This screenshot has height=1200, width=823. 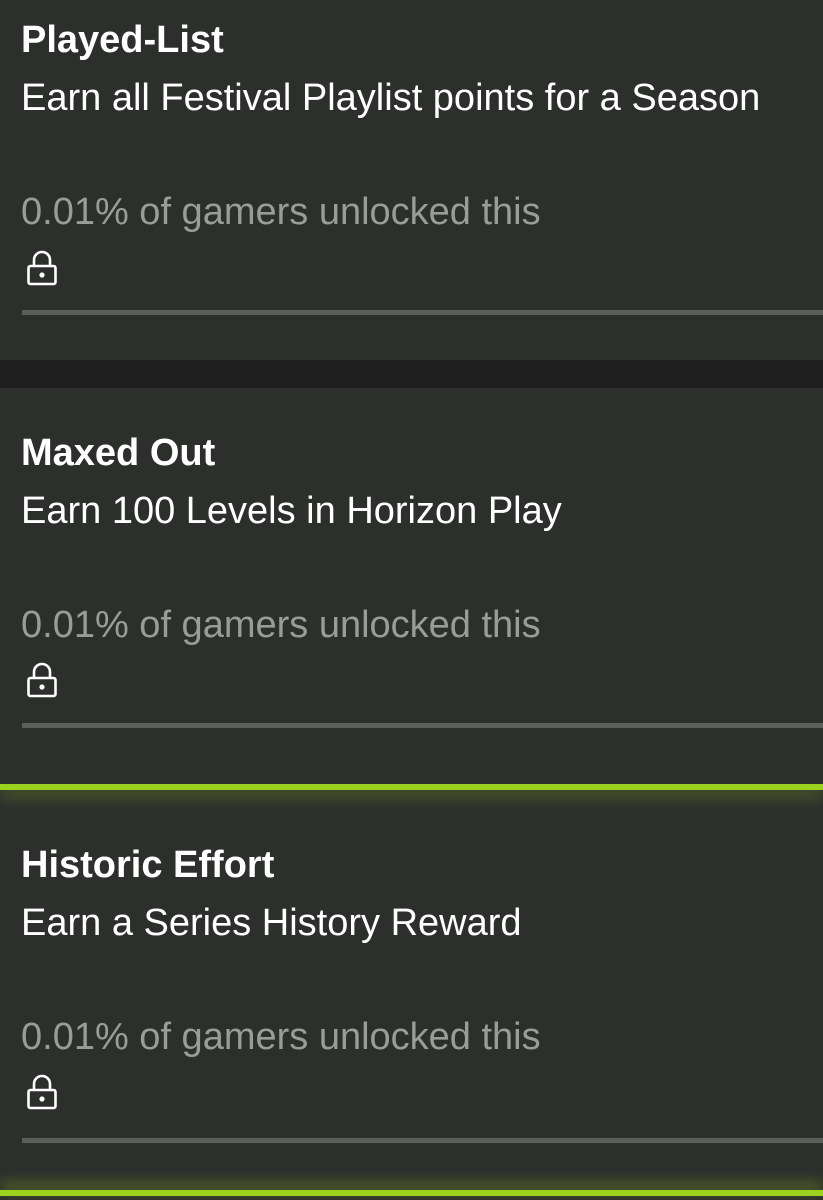 I want to click on achievement-title: Maxed Out, so click(x=118, y=453).